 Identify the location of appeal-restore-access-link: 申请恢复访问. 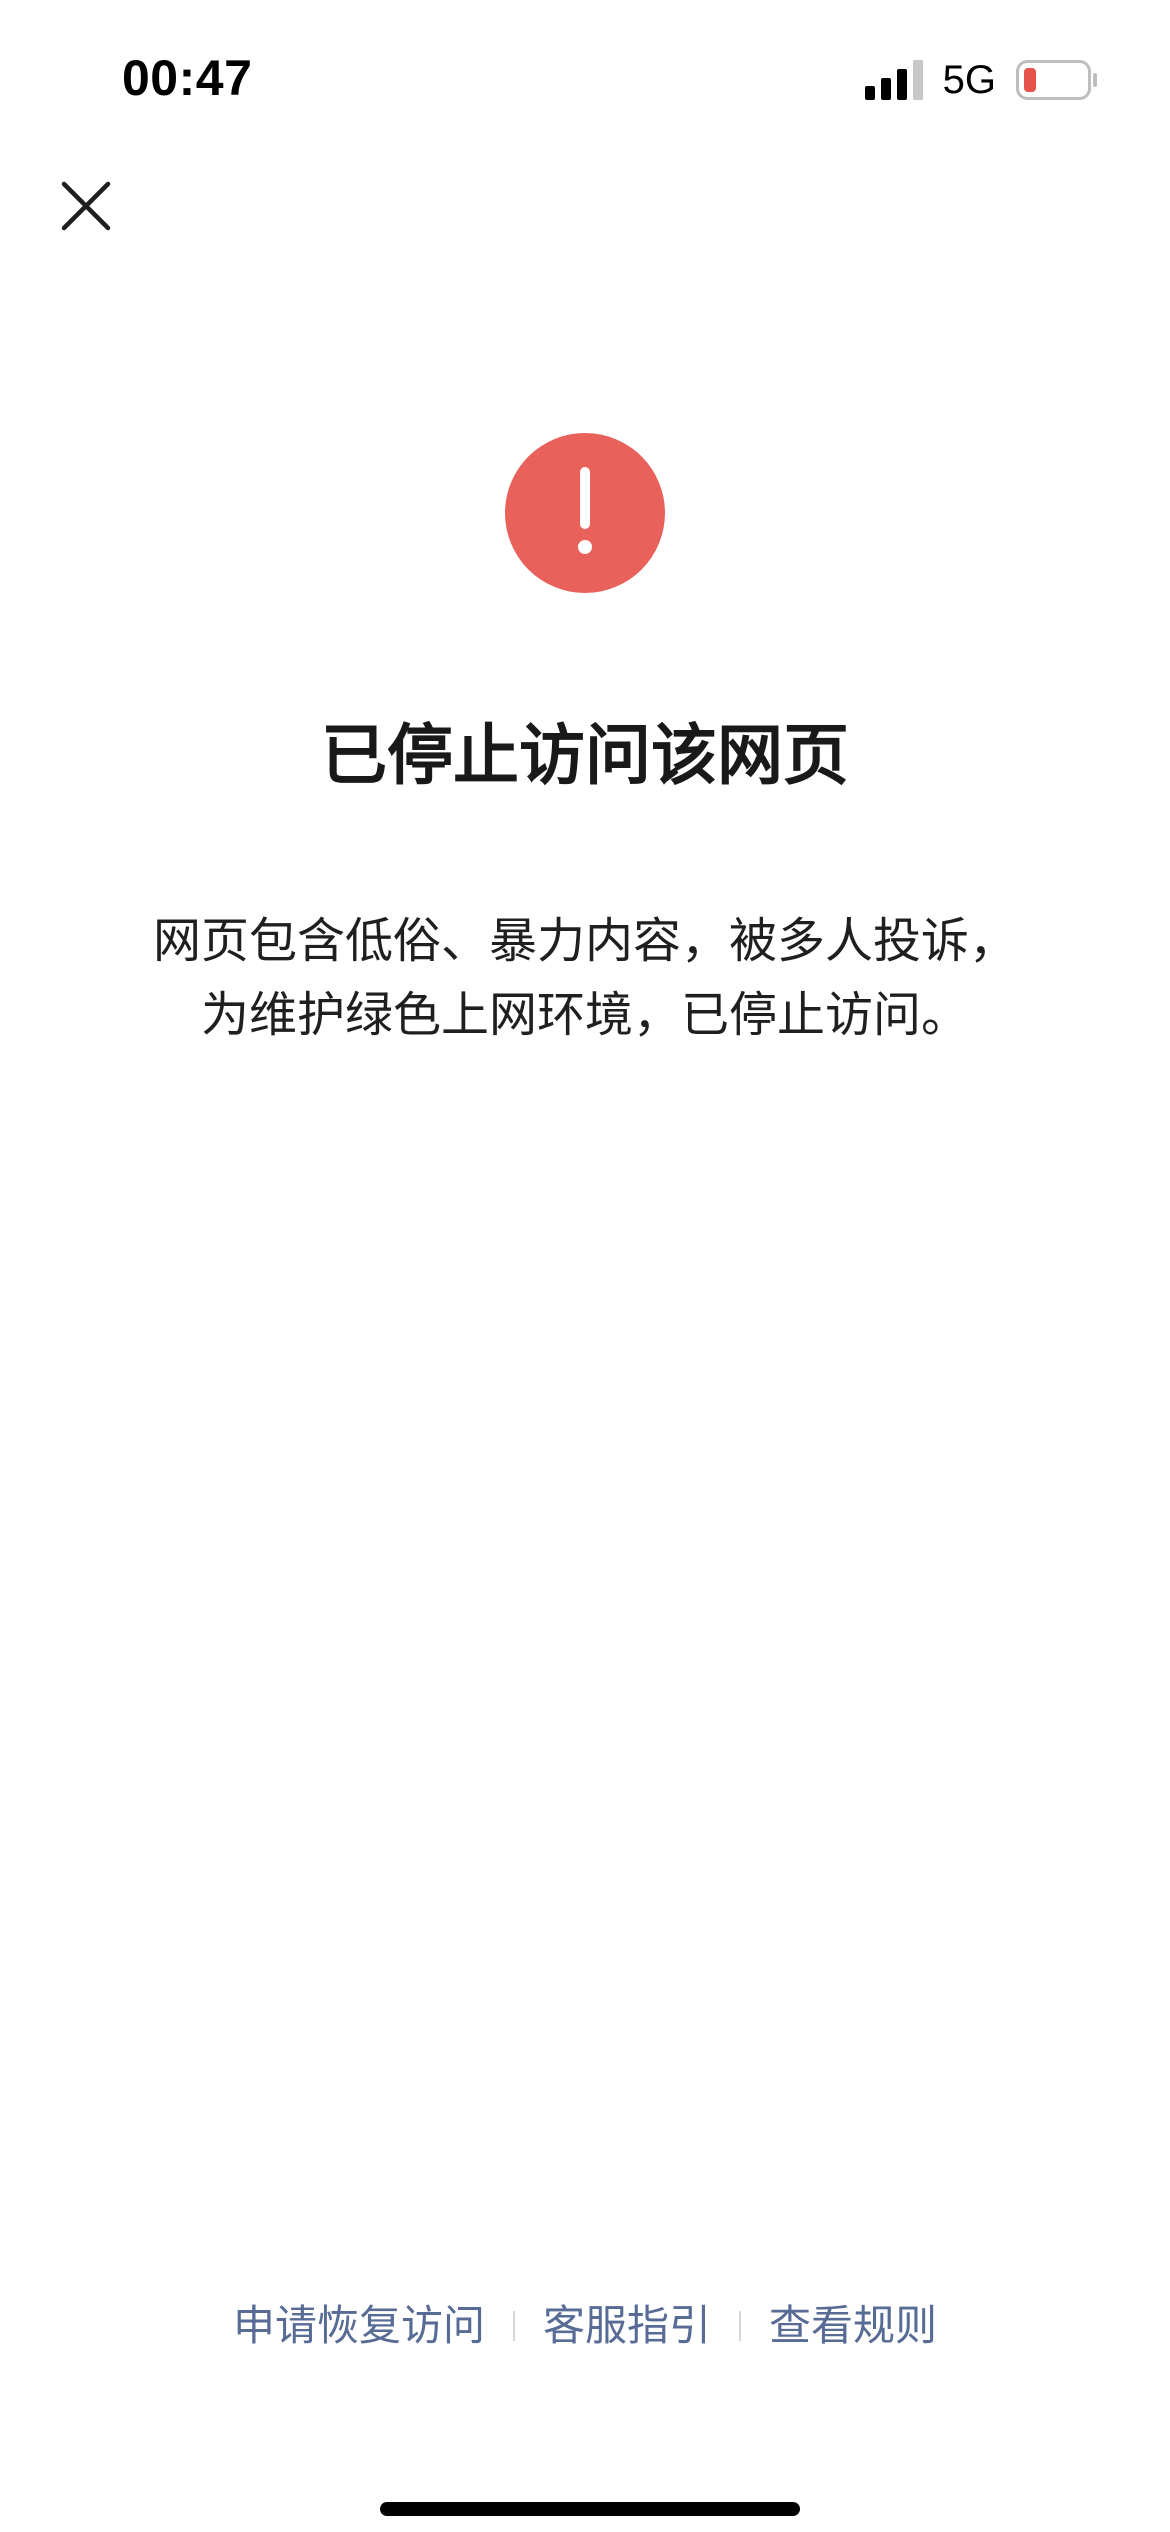
(359, 2326).